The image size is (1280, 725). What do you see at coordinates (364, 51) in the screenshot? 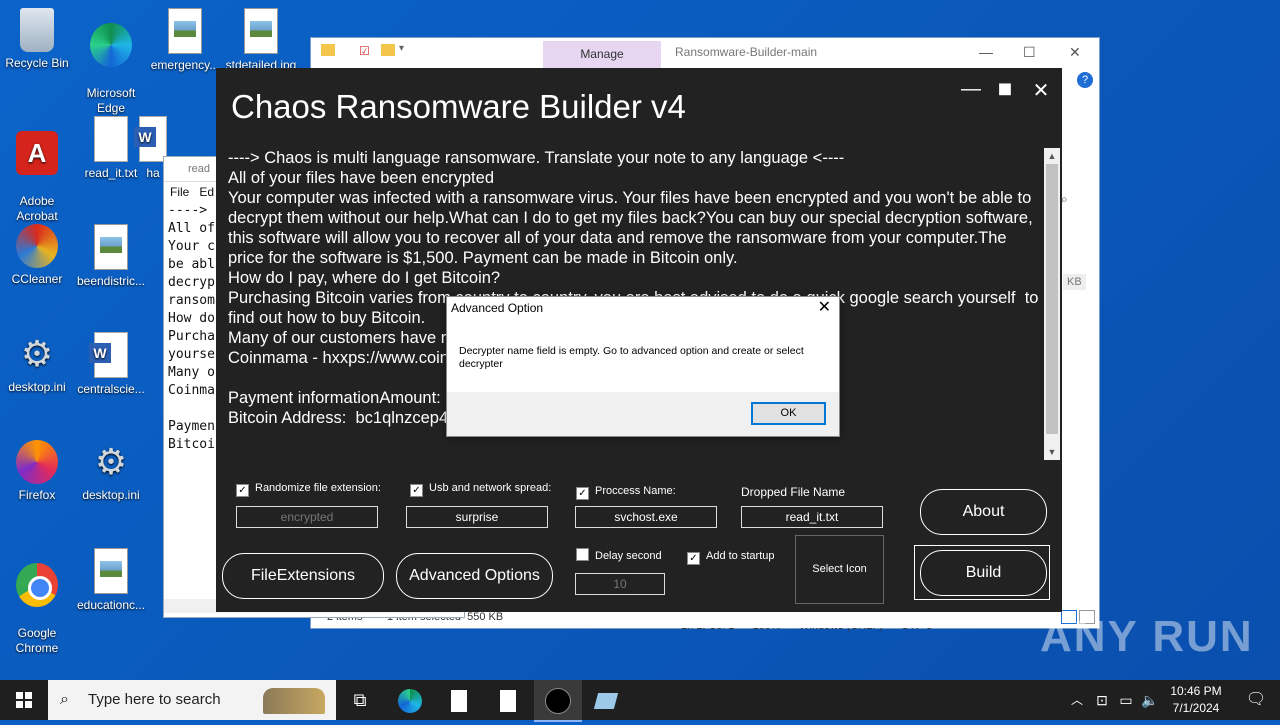
I see `properties-icon: ☑` at bounding box center [364, 51].